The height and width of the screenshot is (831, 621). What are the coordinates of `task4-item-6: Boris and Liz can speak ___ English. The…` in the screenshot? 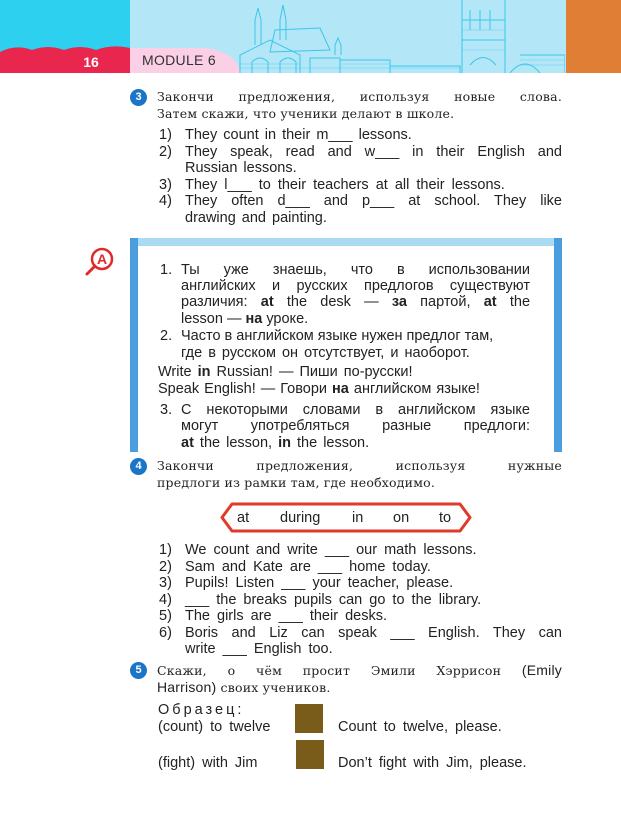 It's located at (373, 633).